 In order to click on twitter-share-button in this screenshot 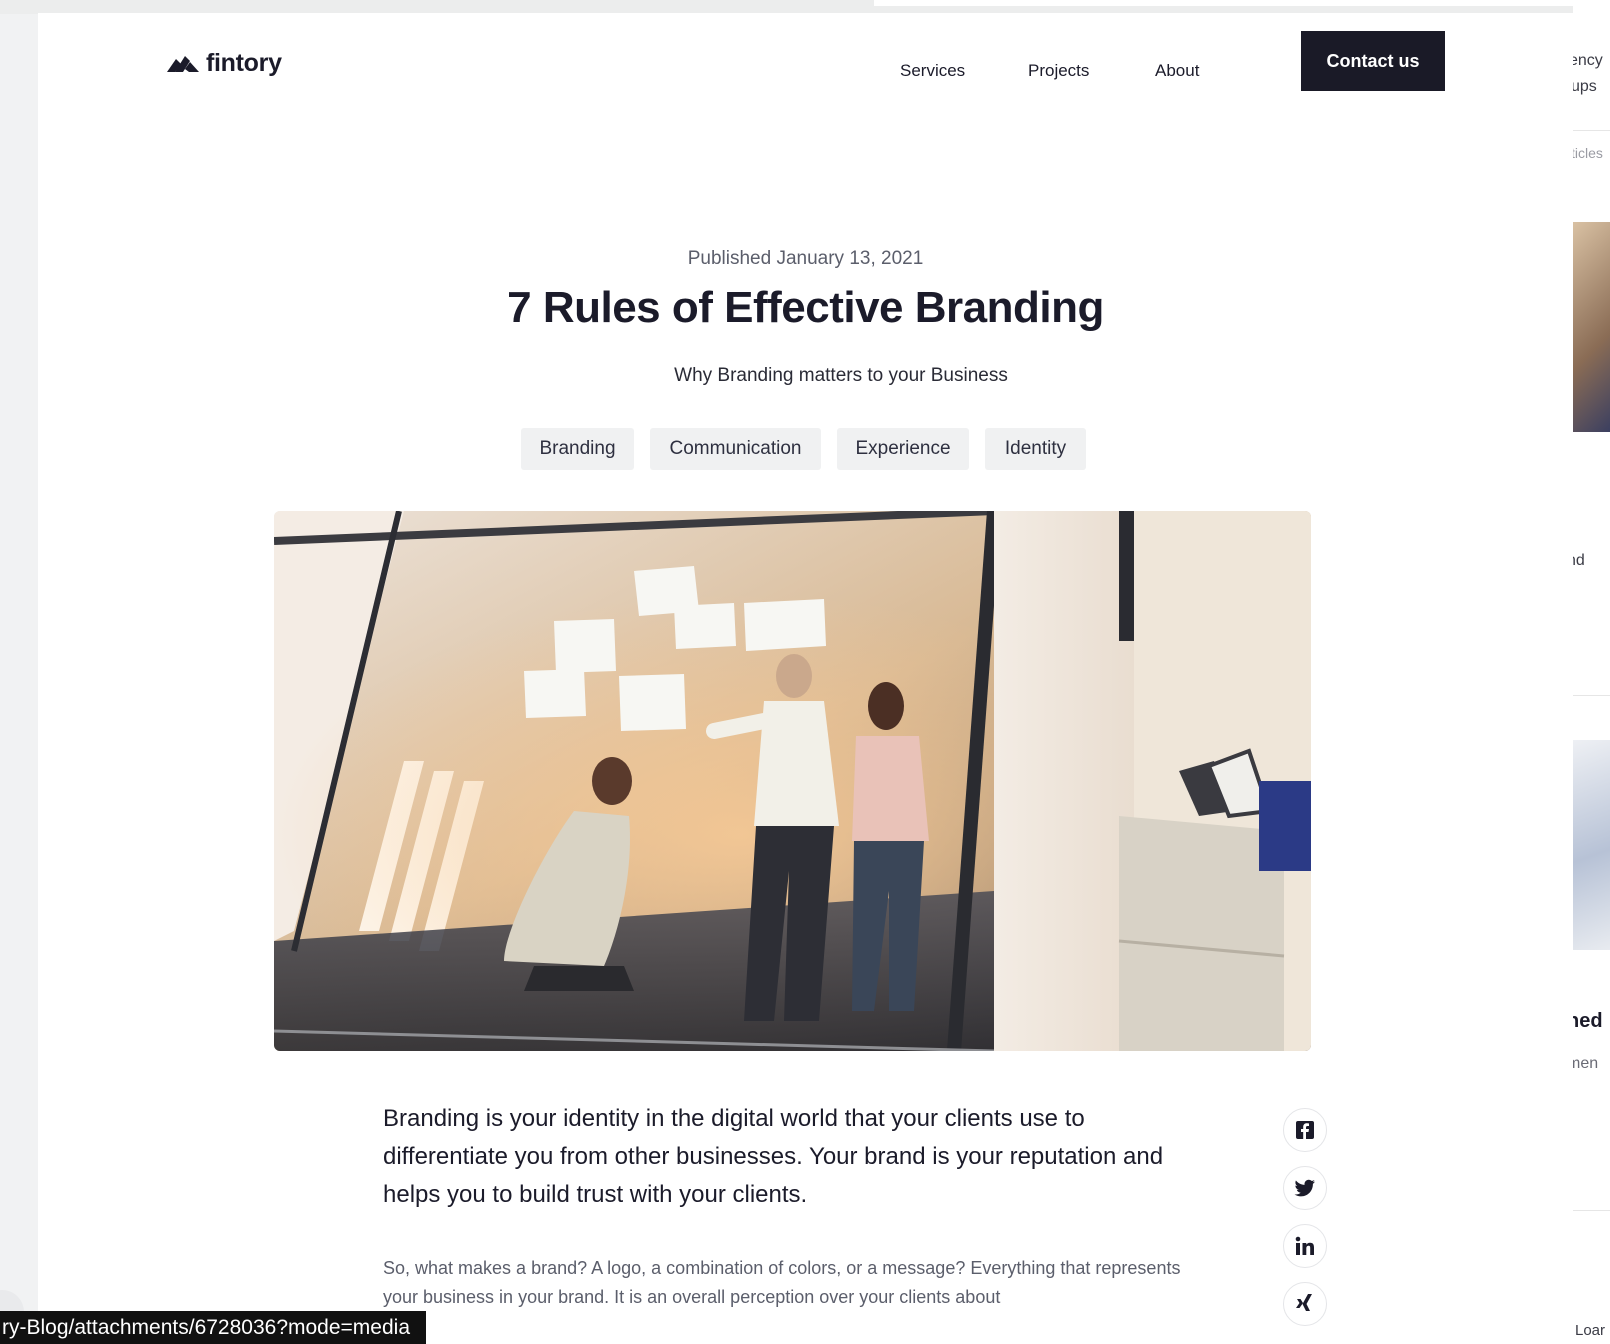, I will do `click(1305, 1188)`.